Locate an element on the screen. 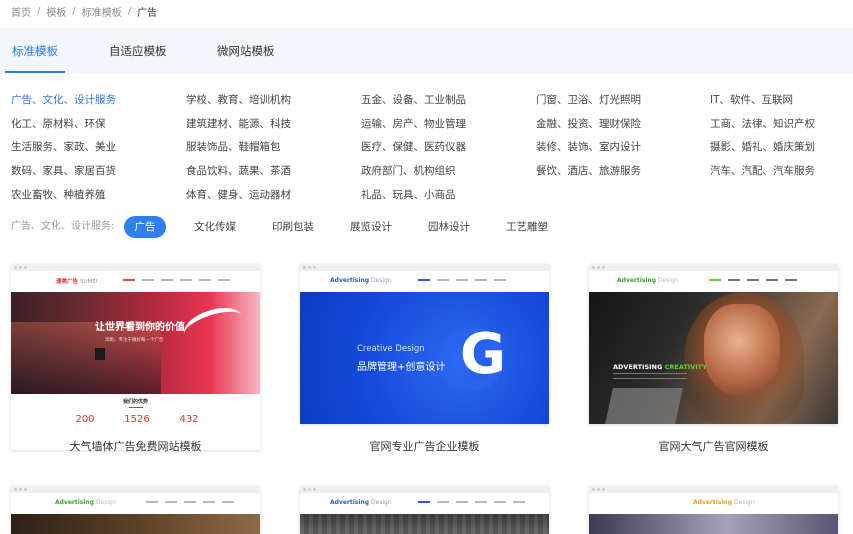 The width and height of the screenshot is (853, 534). category-item: 装修、装饰、室内设计 is located at coordinates (588, 147).